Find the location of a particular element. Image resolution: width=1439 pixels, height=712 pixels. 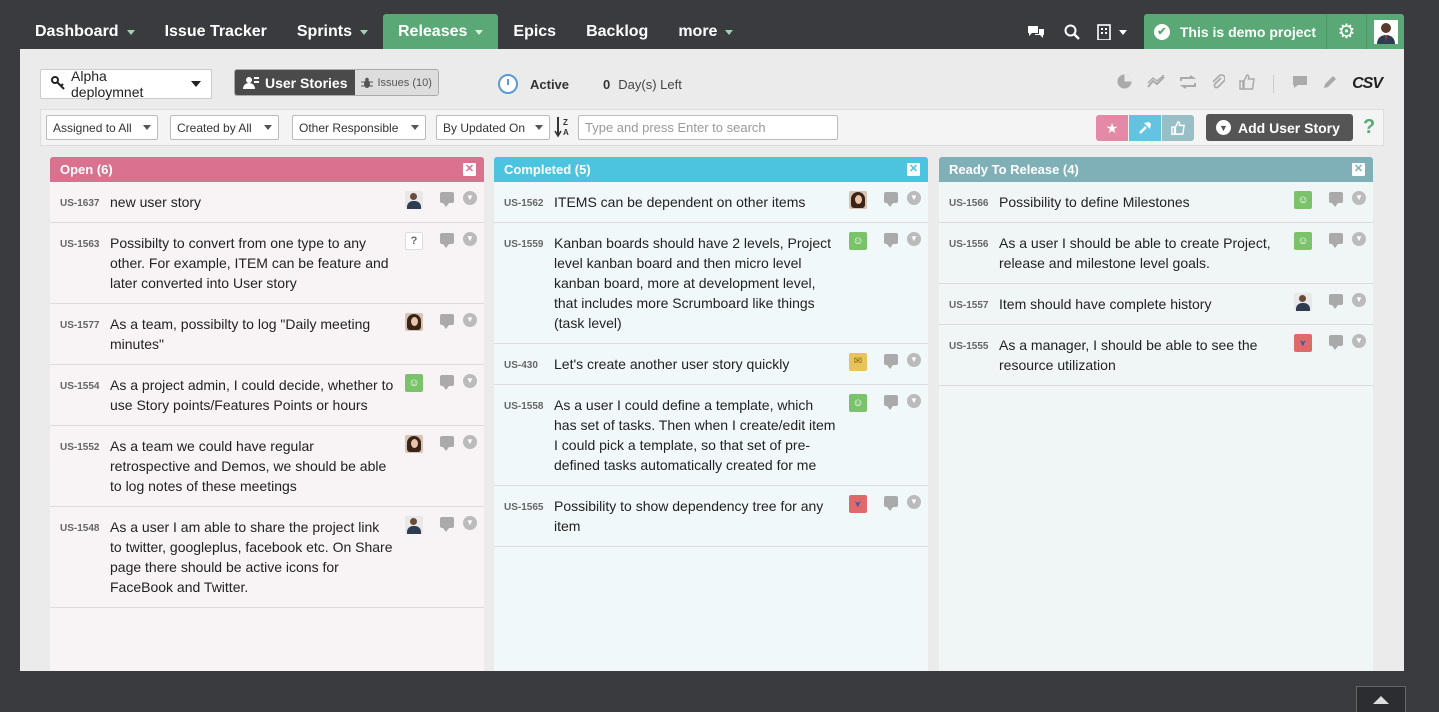

user-avatar is located at coordinates (1385, 31).